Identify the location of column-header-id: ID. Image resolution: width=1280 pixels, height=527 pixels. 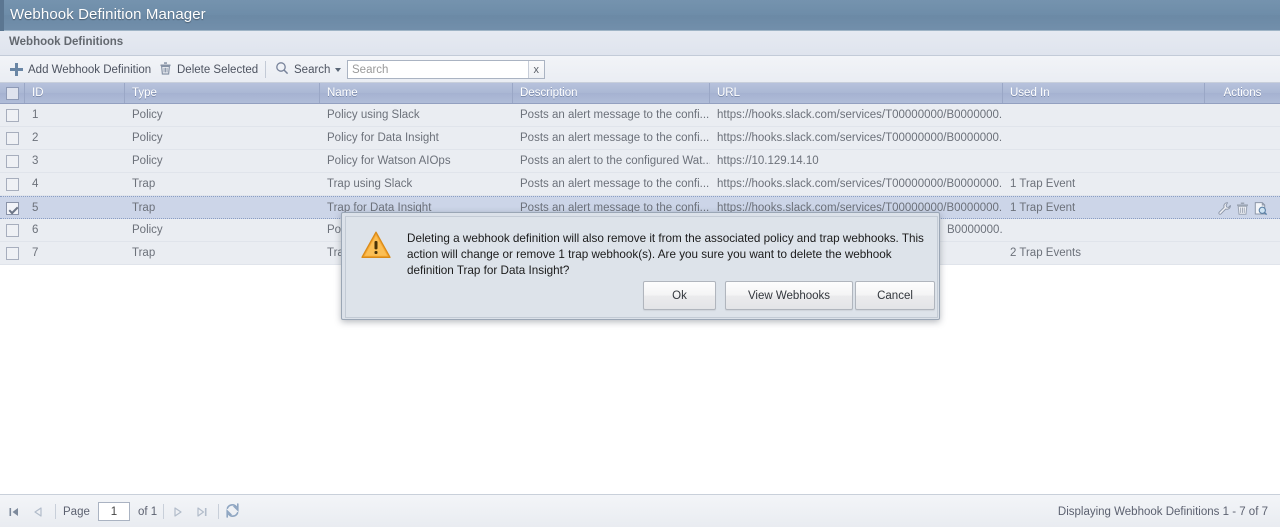
(75, 93).